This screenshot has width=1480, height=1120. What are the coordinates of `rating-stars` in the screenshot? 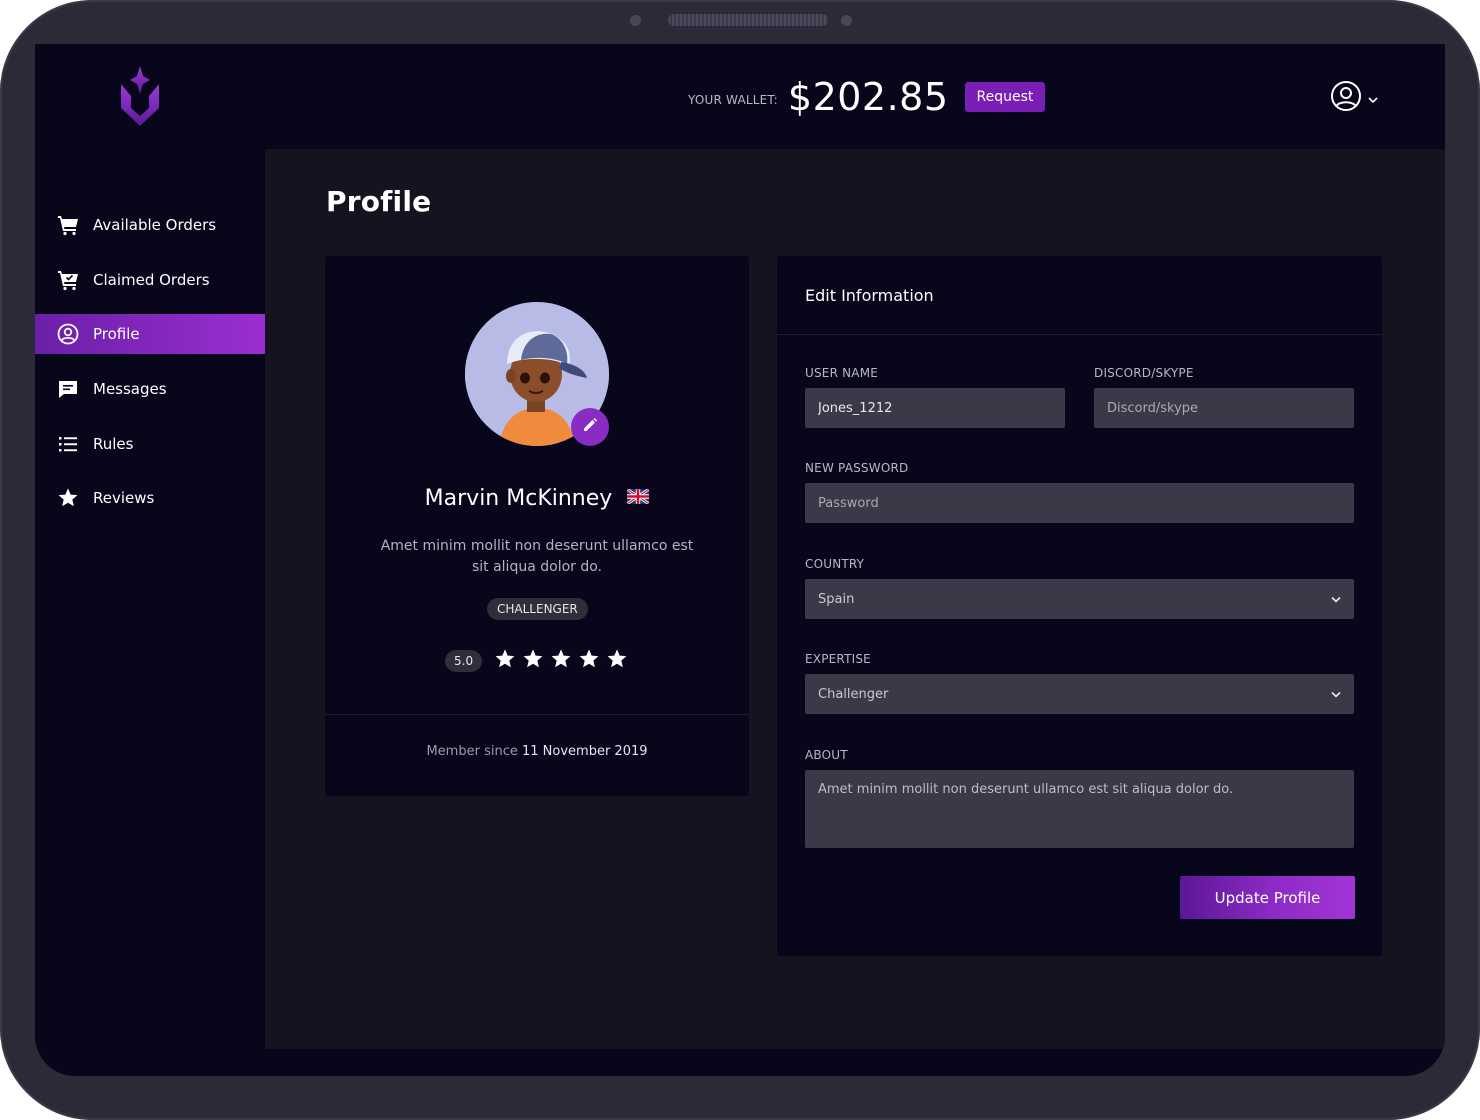 It's located at (561, 661).